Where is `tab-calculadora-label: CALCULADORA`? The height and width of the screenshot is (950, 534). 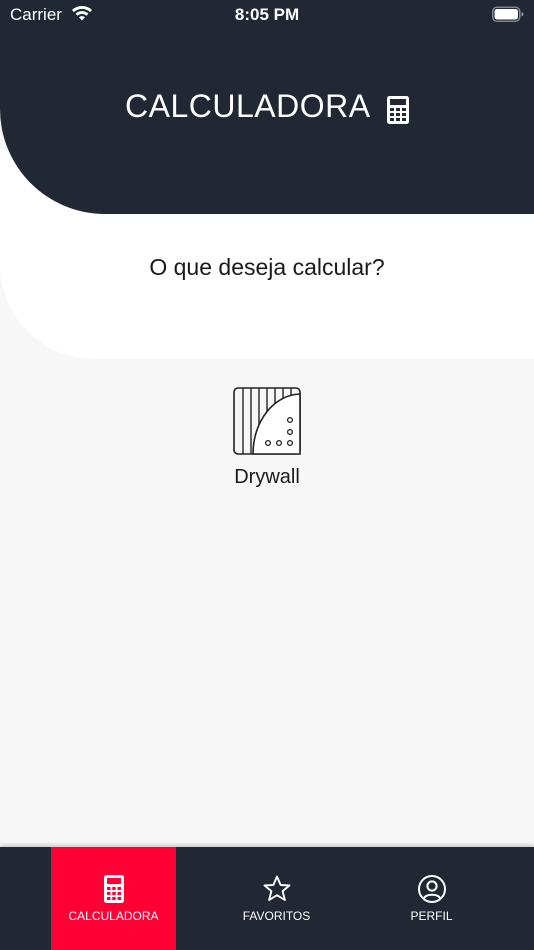 tab-calculadora-label: CALCULADORA is located at coordinates (113, 916).